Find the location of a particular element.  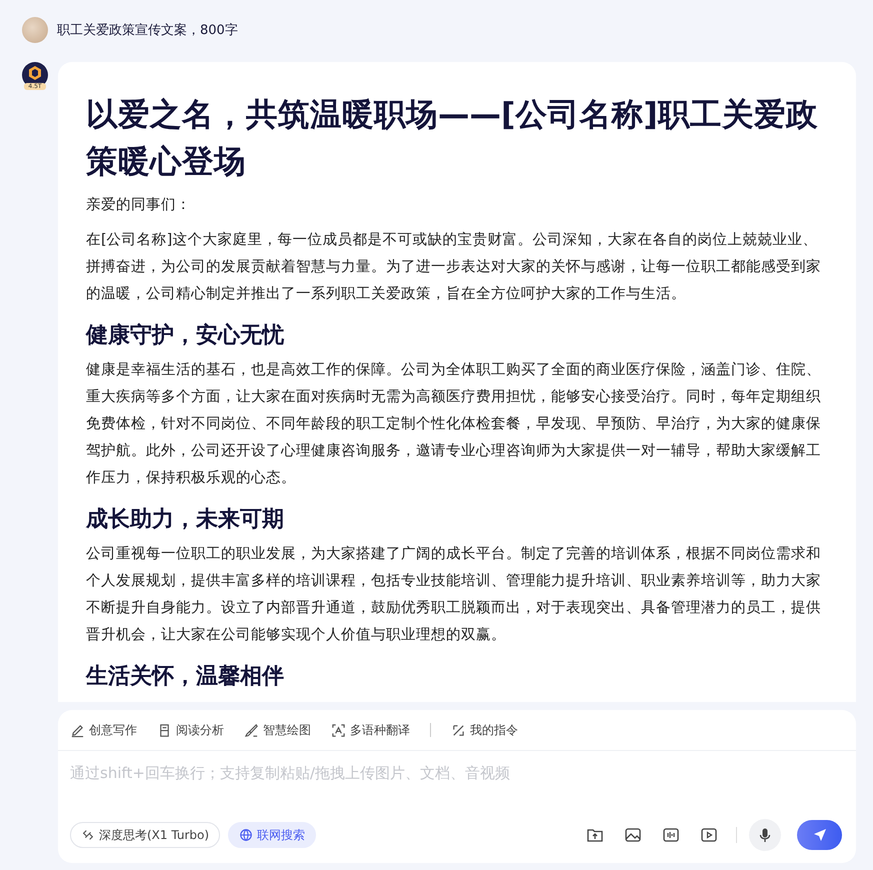

image-icon is located at coordinates (633, 835).